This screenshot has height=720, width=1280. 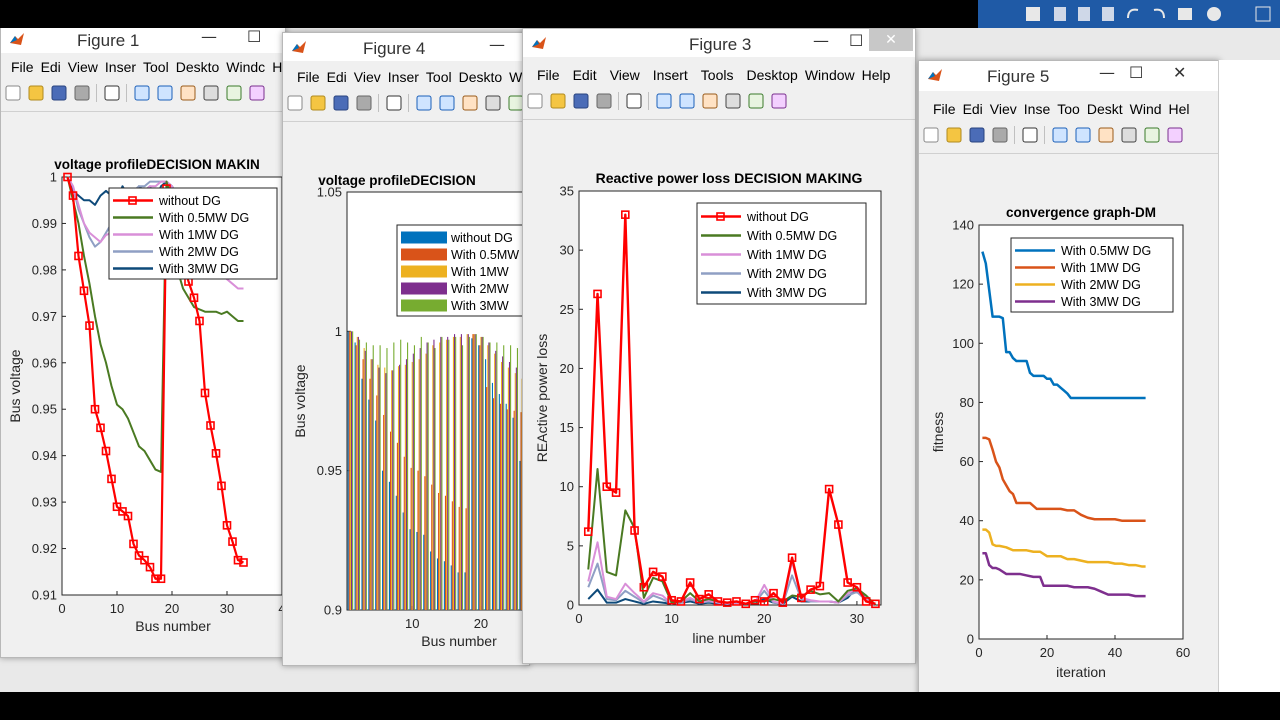 I want to click on title-bar: Figure 1 — ☐, so click(x=143, y=40).